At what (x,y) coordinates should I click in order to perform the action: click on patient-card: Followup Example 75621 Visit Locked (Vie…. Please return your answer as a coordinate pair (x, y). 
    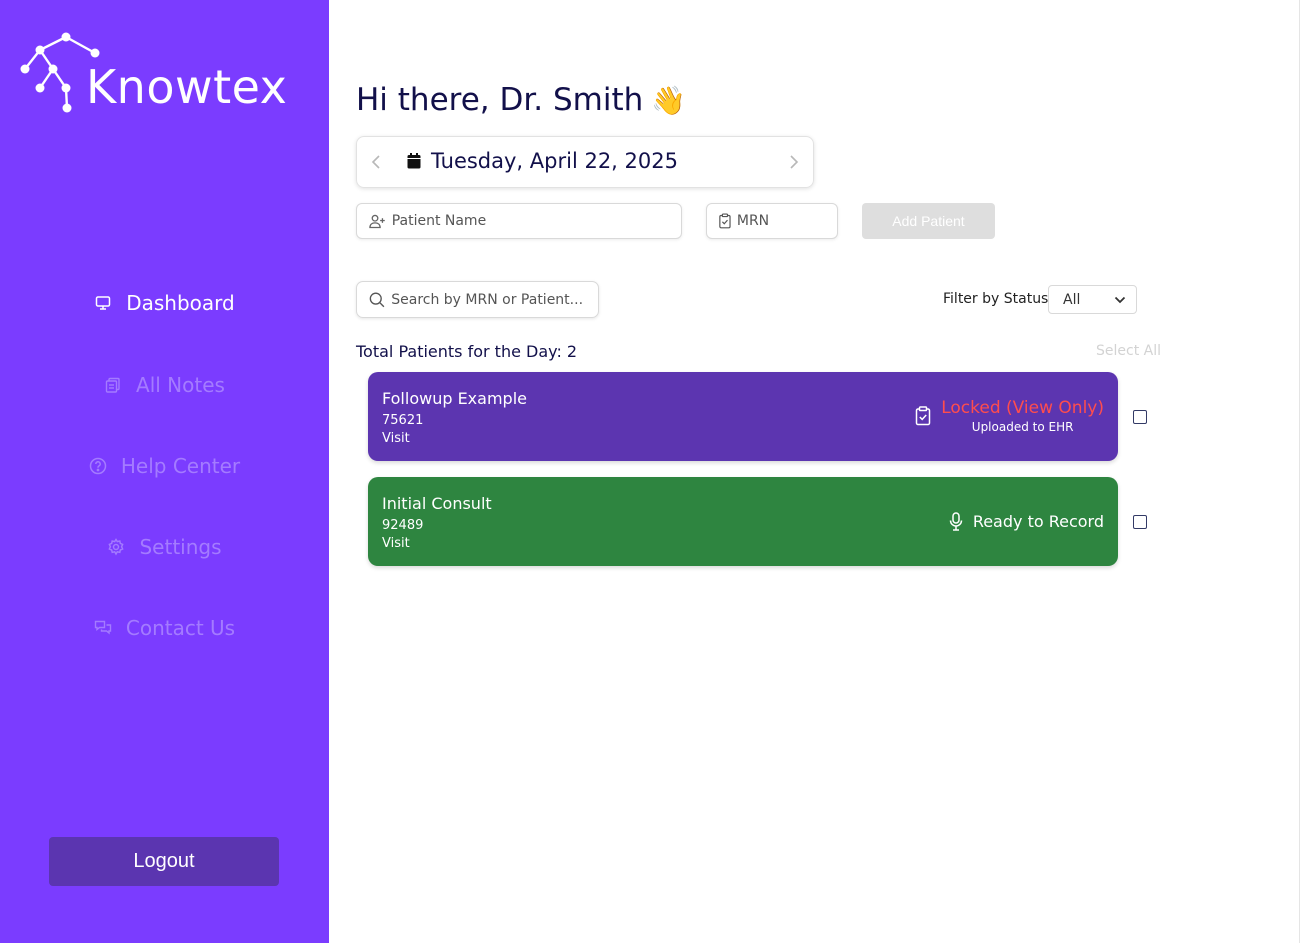
    Looking at the image, I should click on (743, 416).